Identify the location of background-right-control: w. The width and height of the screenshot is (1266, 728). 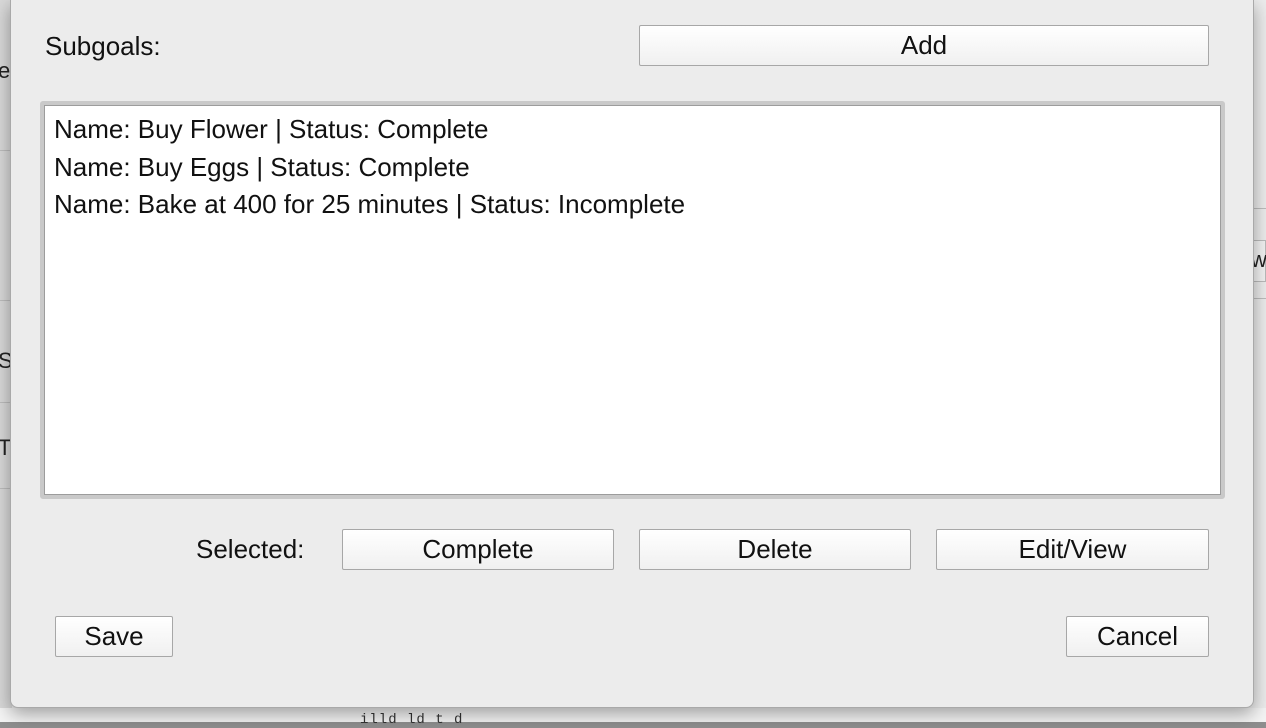
(1258, 261).